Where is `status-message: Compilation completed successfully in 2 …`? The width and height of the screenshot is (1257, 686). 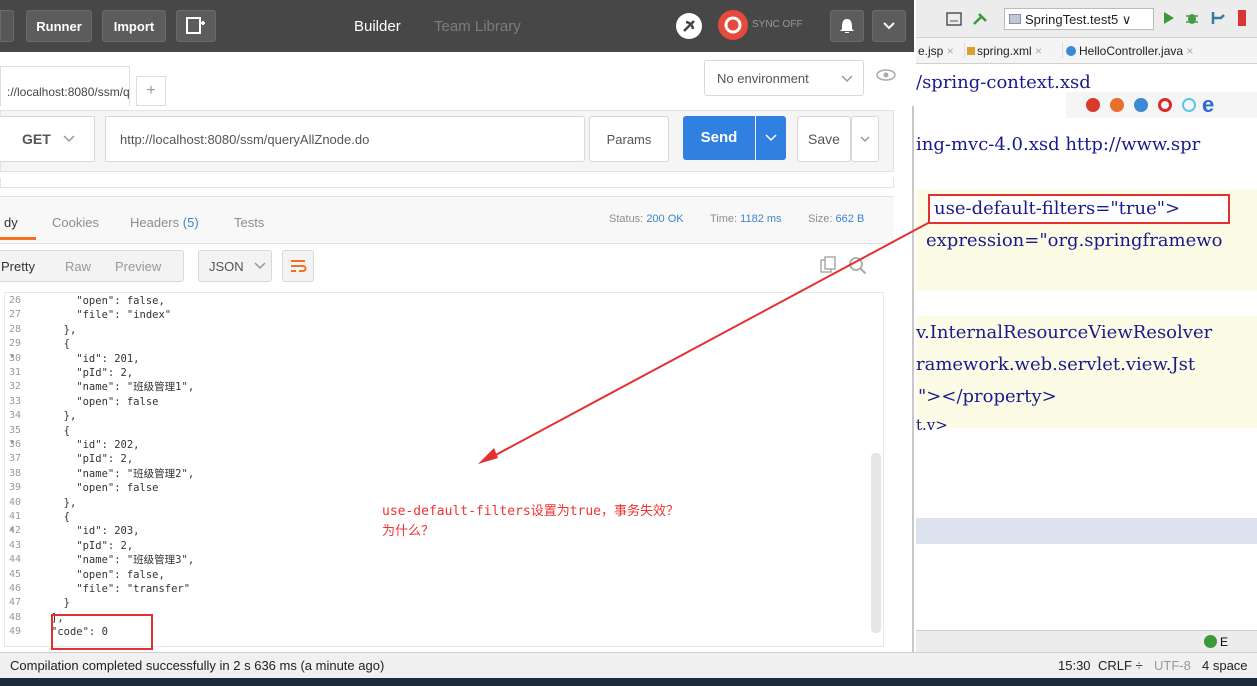 status-message: Compilation completed successfully in 2 … is located at coordinates (197, 665).